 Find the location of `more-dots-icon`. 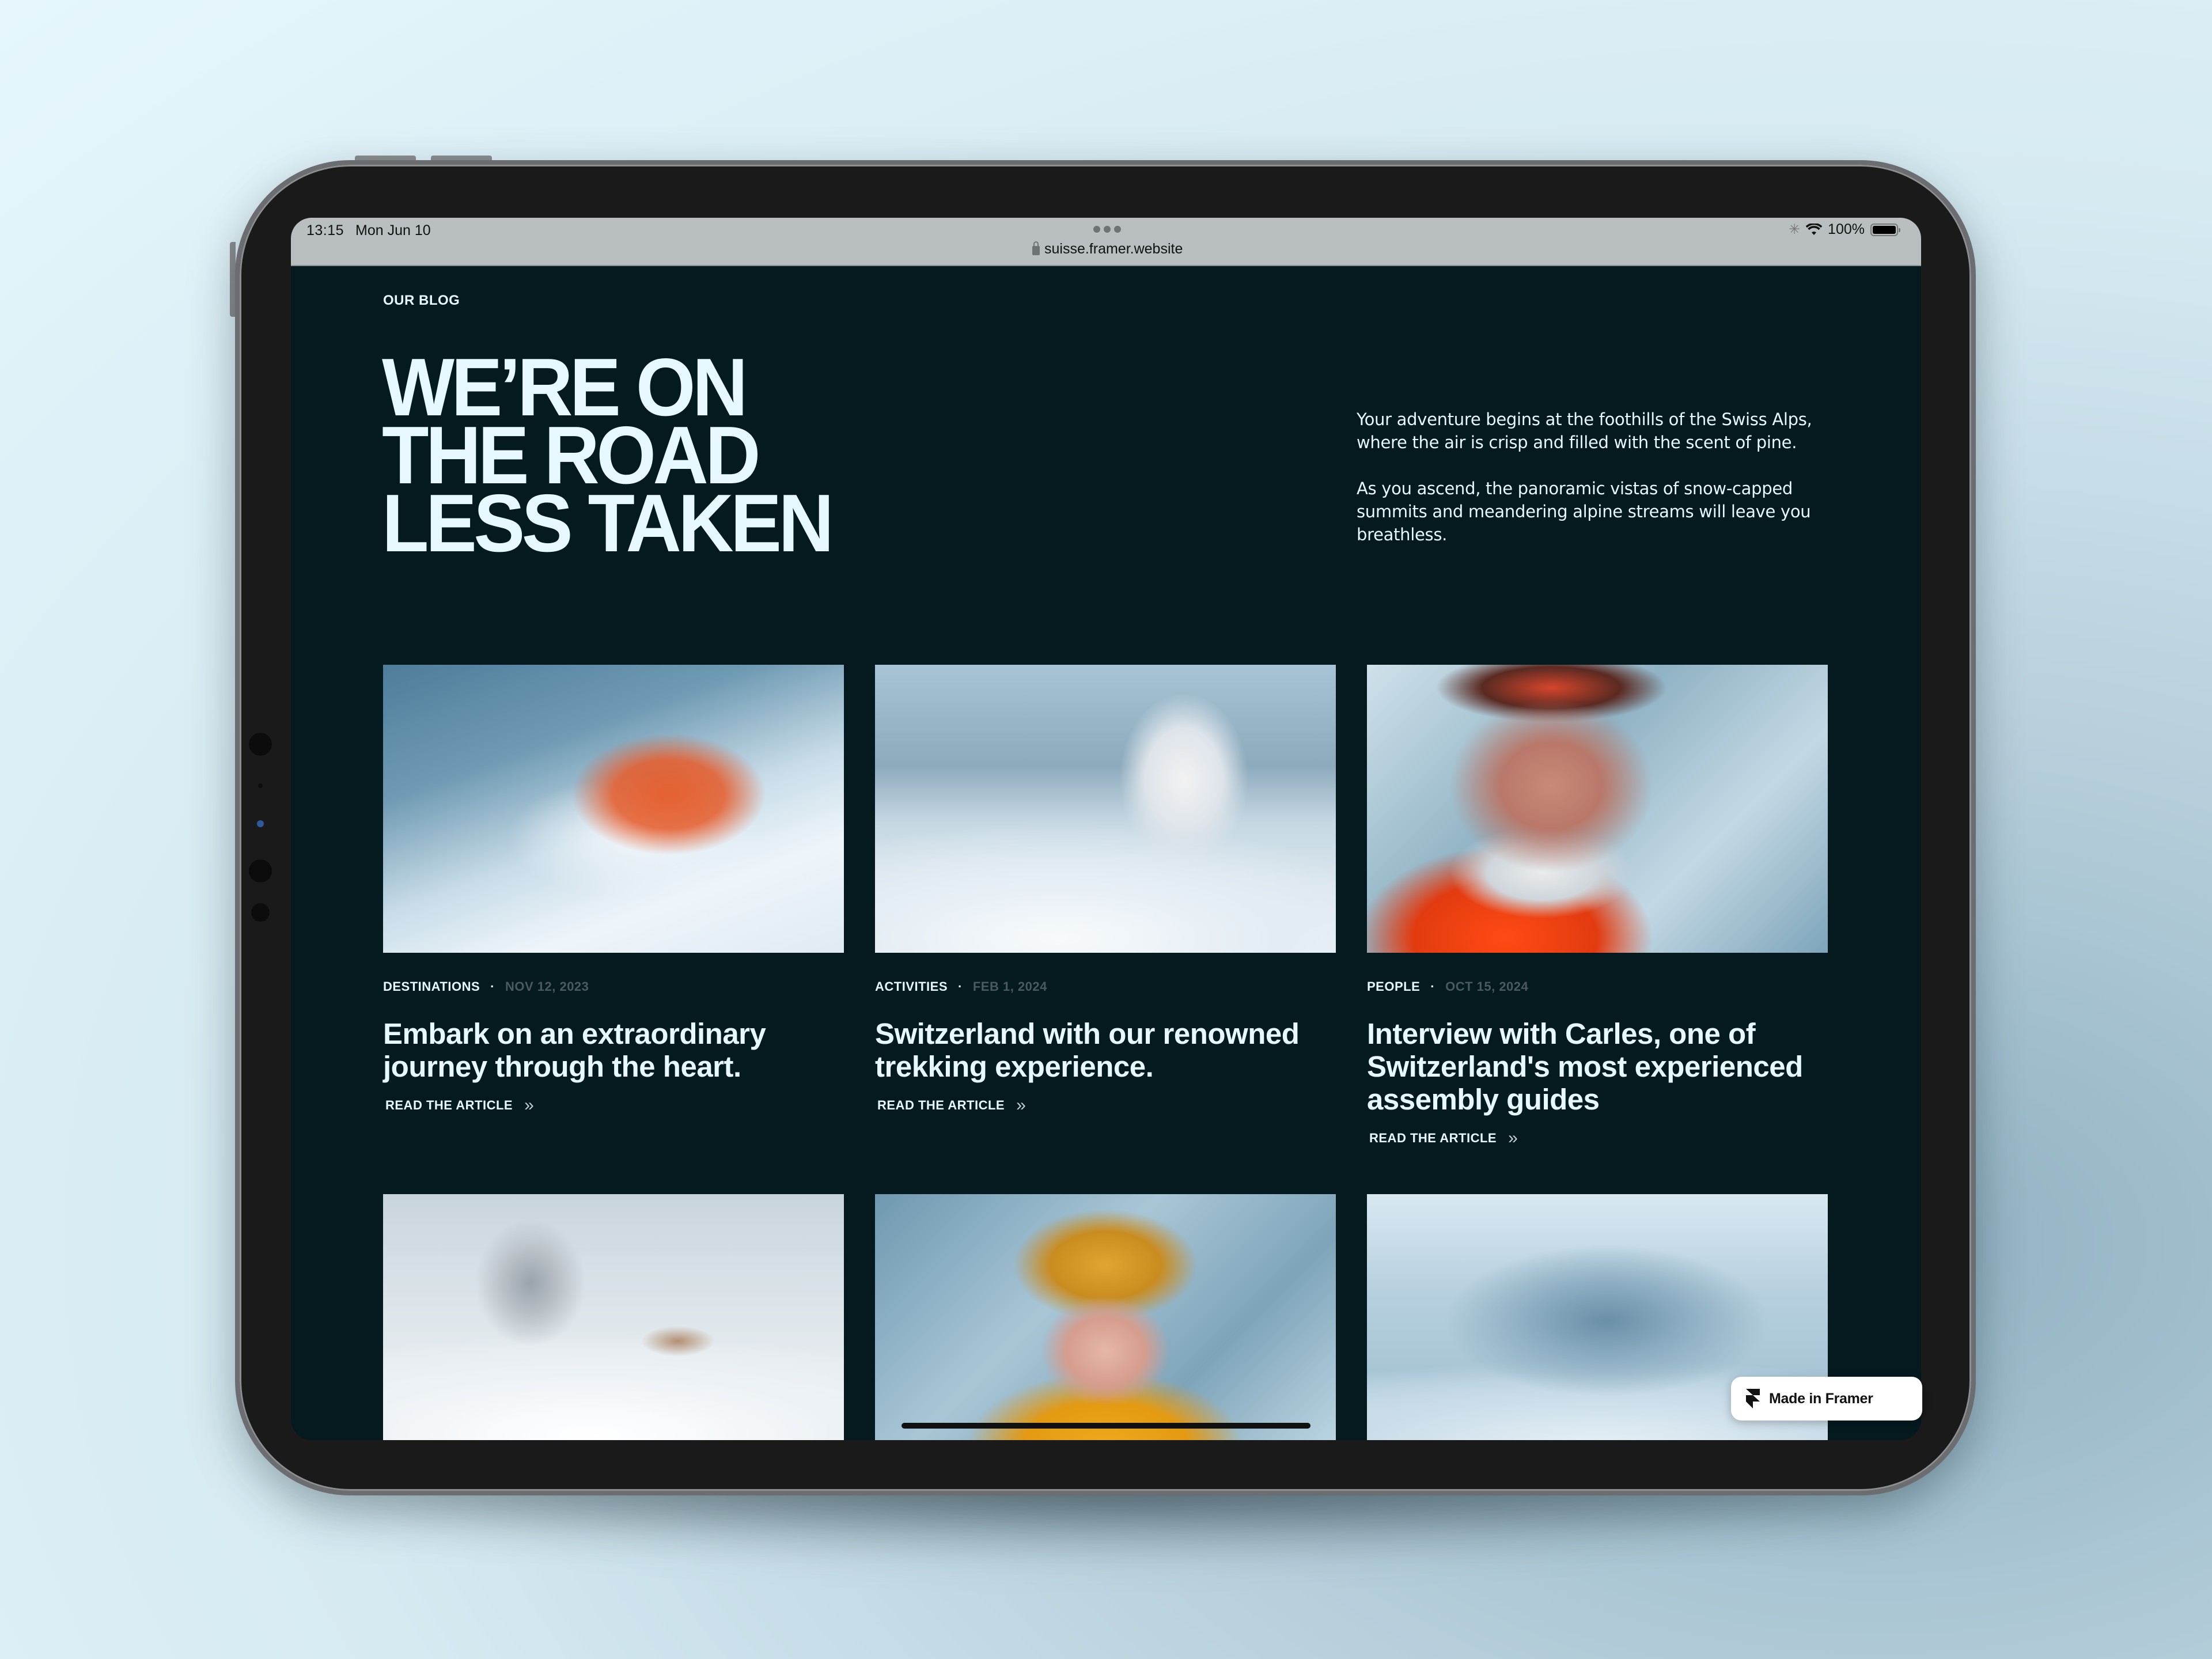

more-dots-icon is located at coordinates (1107, 229).